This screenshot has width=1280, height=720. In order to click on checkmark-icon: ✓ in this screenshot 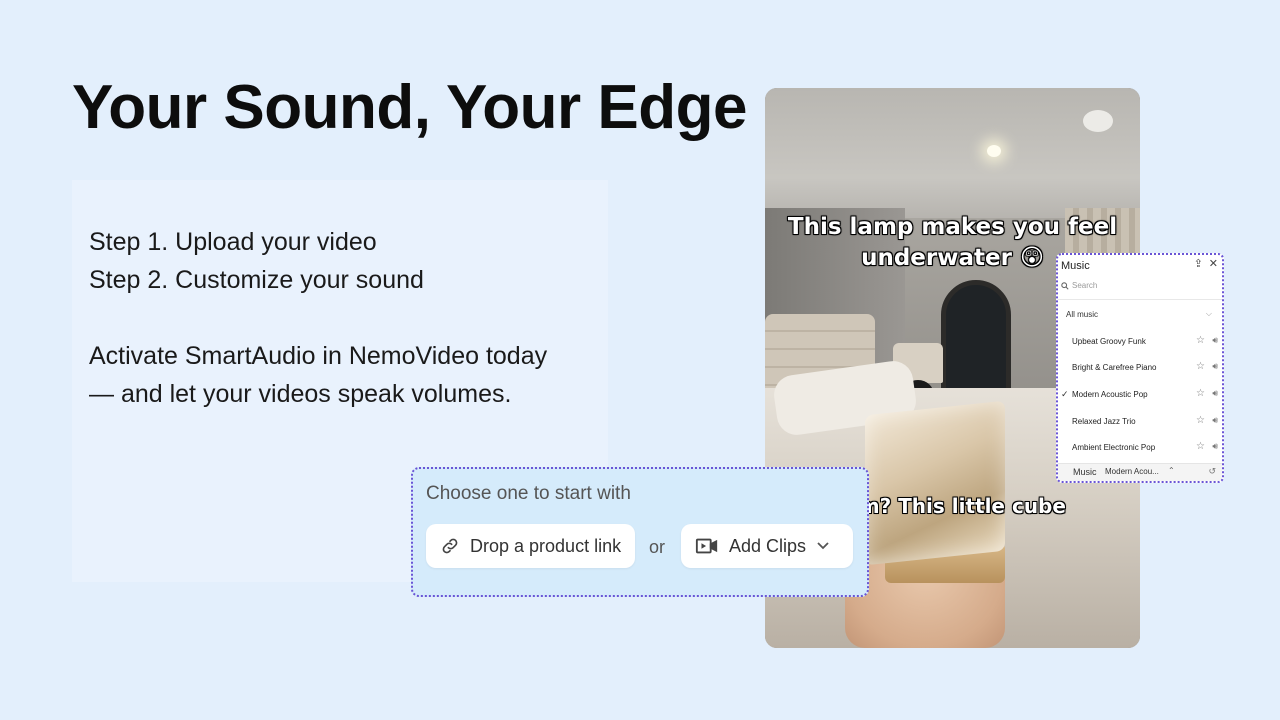, I will do `click(1065, 394)`.